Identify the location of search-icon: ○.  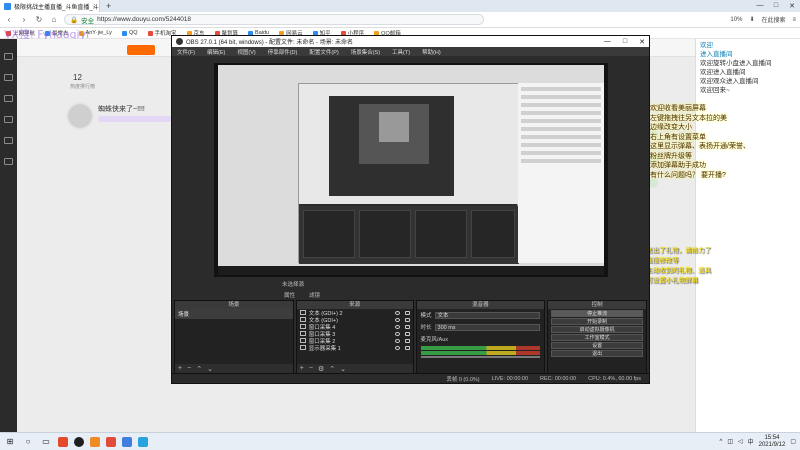
(28, 442).